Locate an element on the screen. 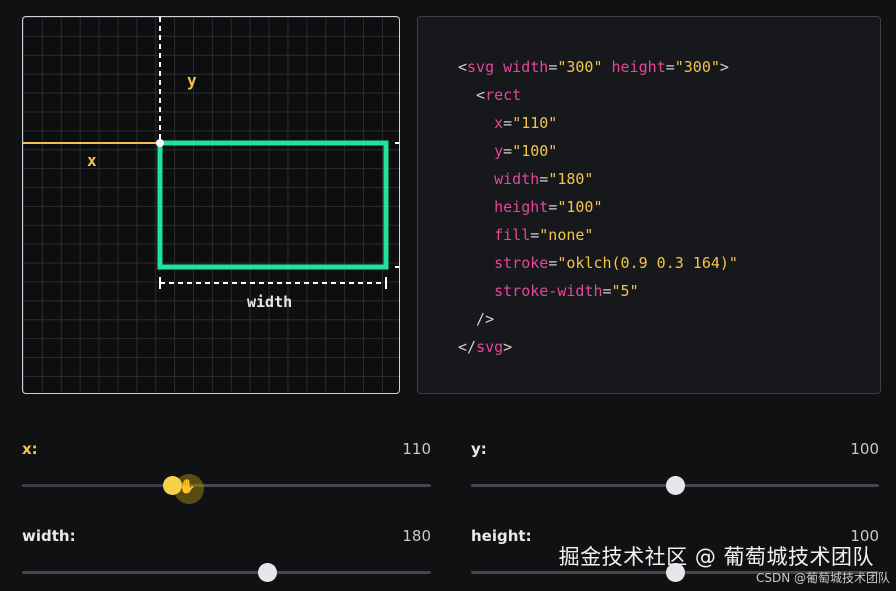  width-label: width is located at coordinates (269, 302).